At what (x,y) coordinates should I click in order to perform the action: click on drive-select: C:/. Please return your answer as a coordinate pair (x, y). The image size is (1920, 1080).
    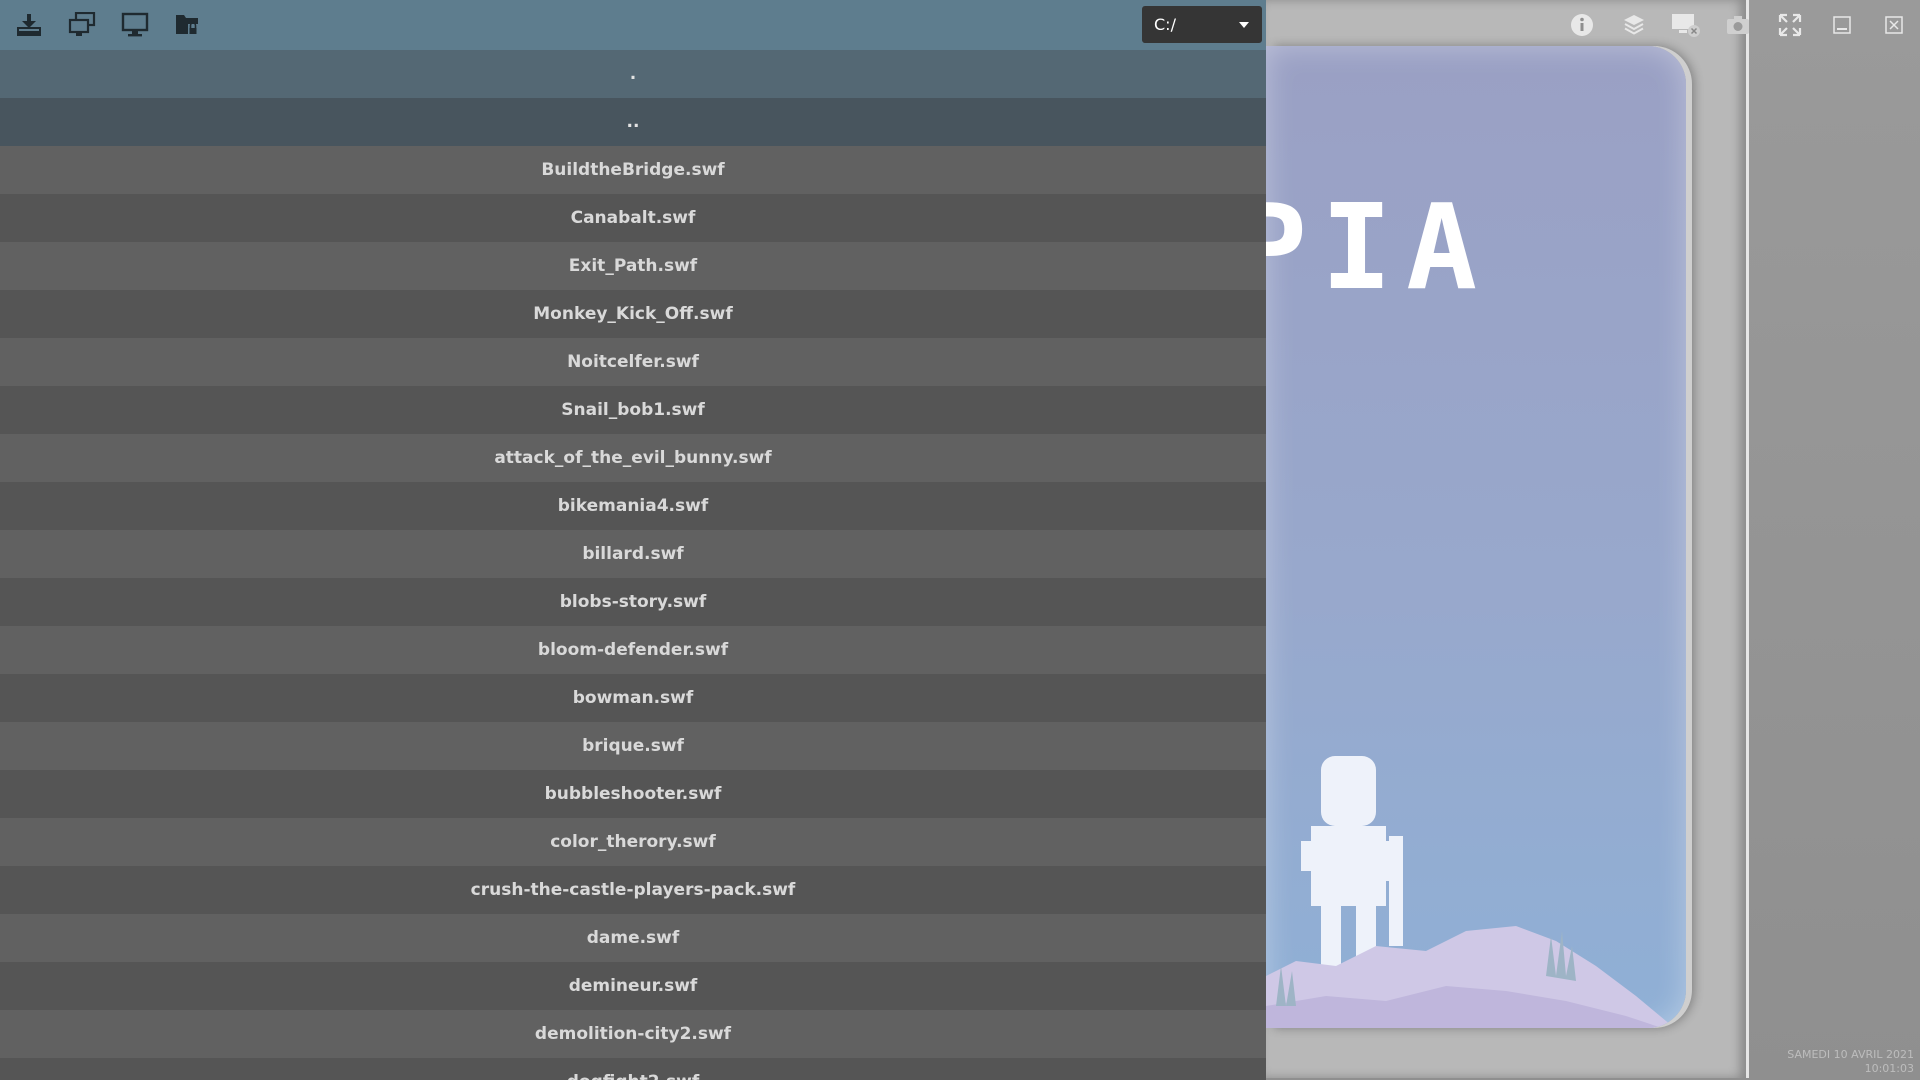
    Looking at the image, I should click on (1202, 24).